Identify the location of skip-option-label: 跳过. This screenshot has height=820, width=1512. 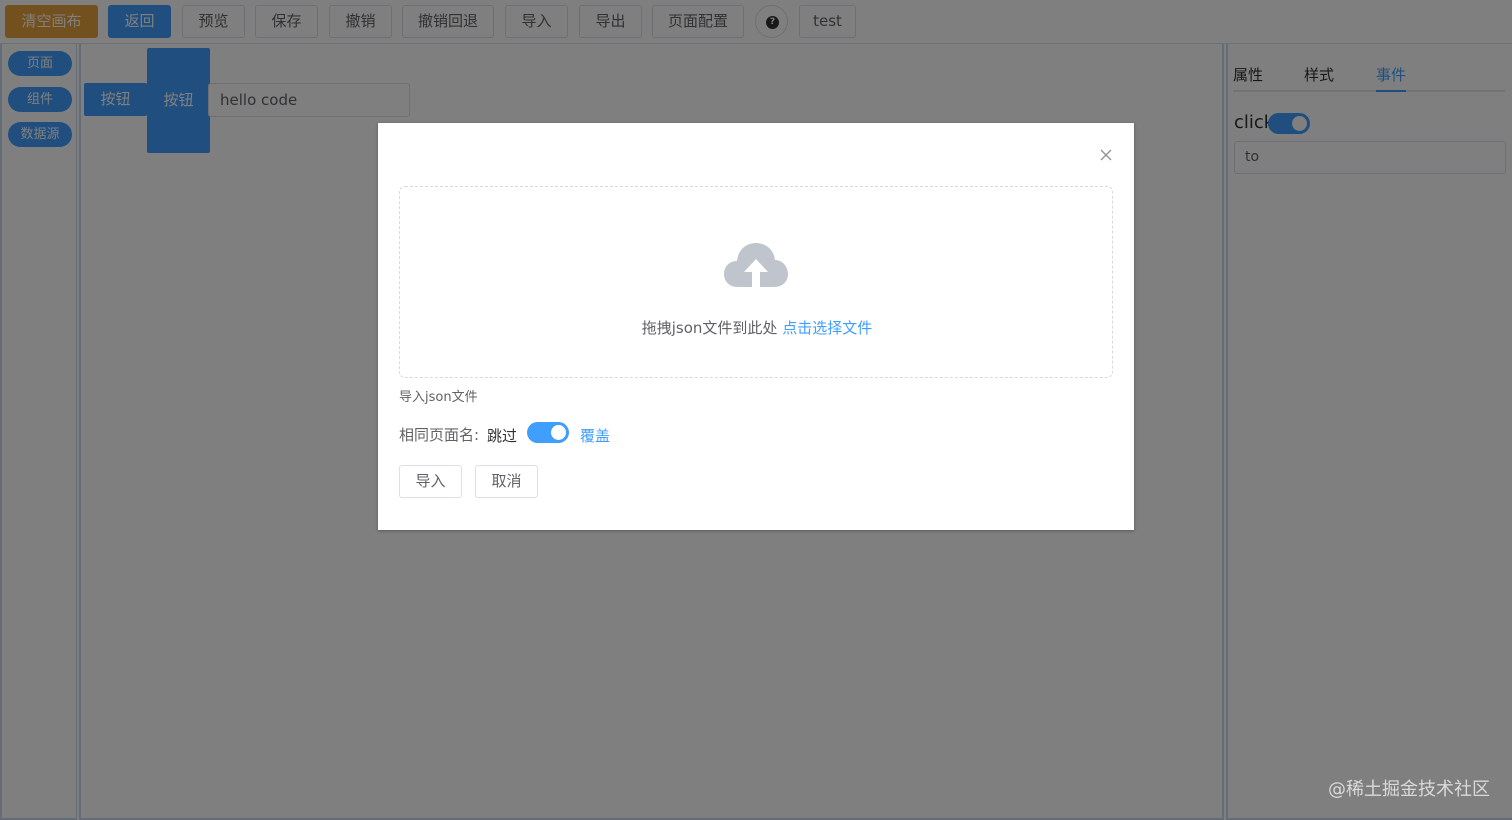
(502, 436).